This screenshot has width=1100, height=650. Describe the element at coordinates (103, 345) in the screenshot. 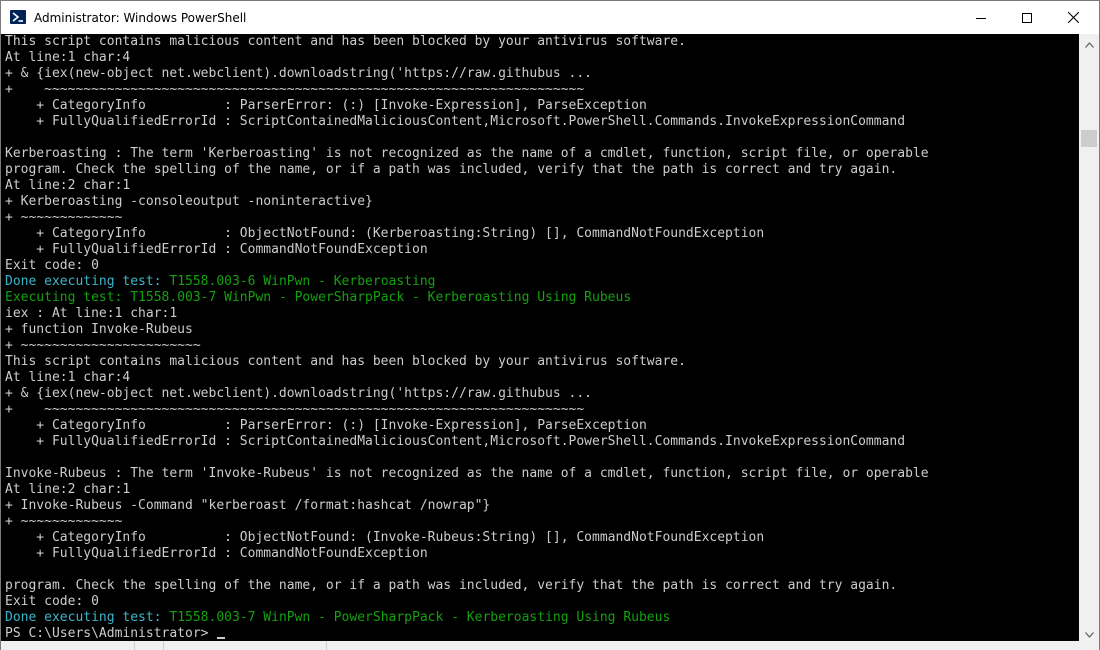

I see `console-line-text: + ~~~~~~~~~~~~~~~~~~~~~~~` at that location.